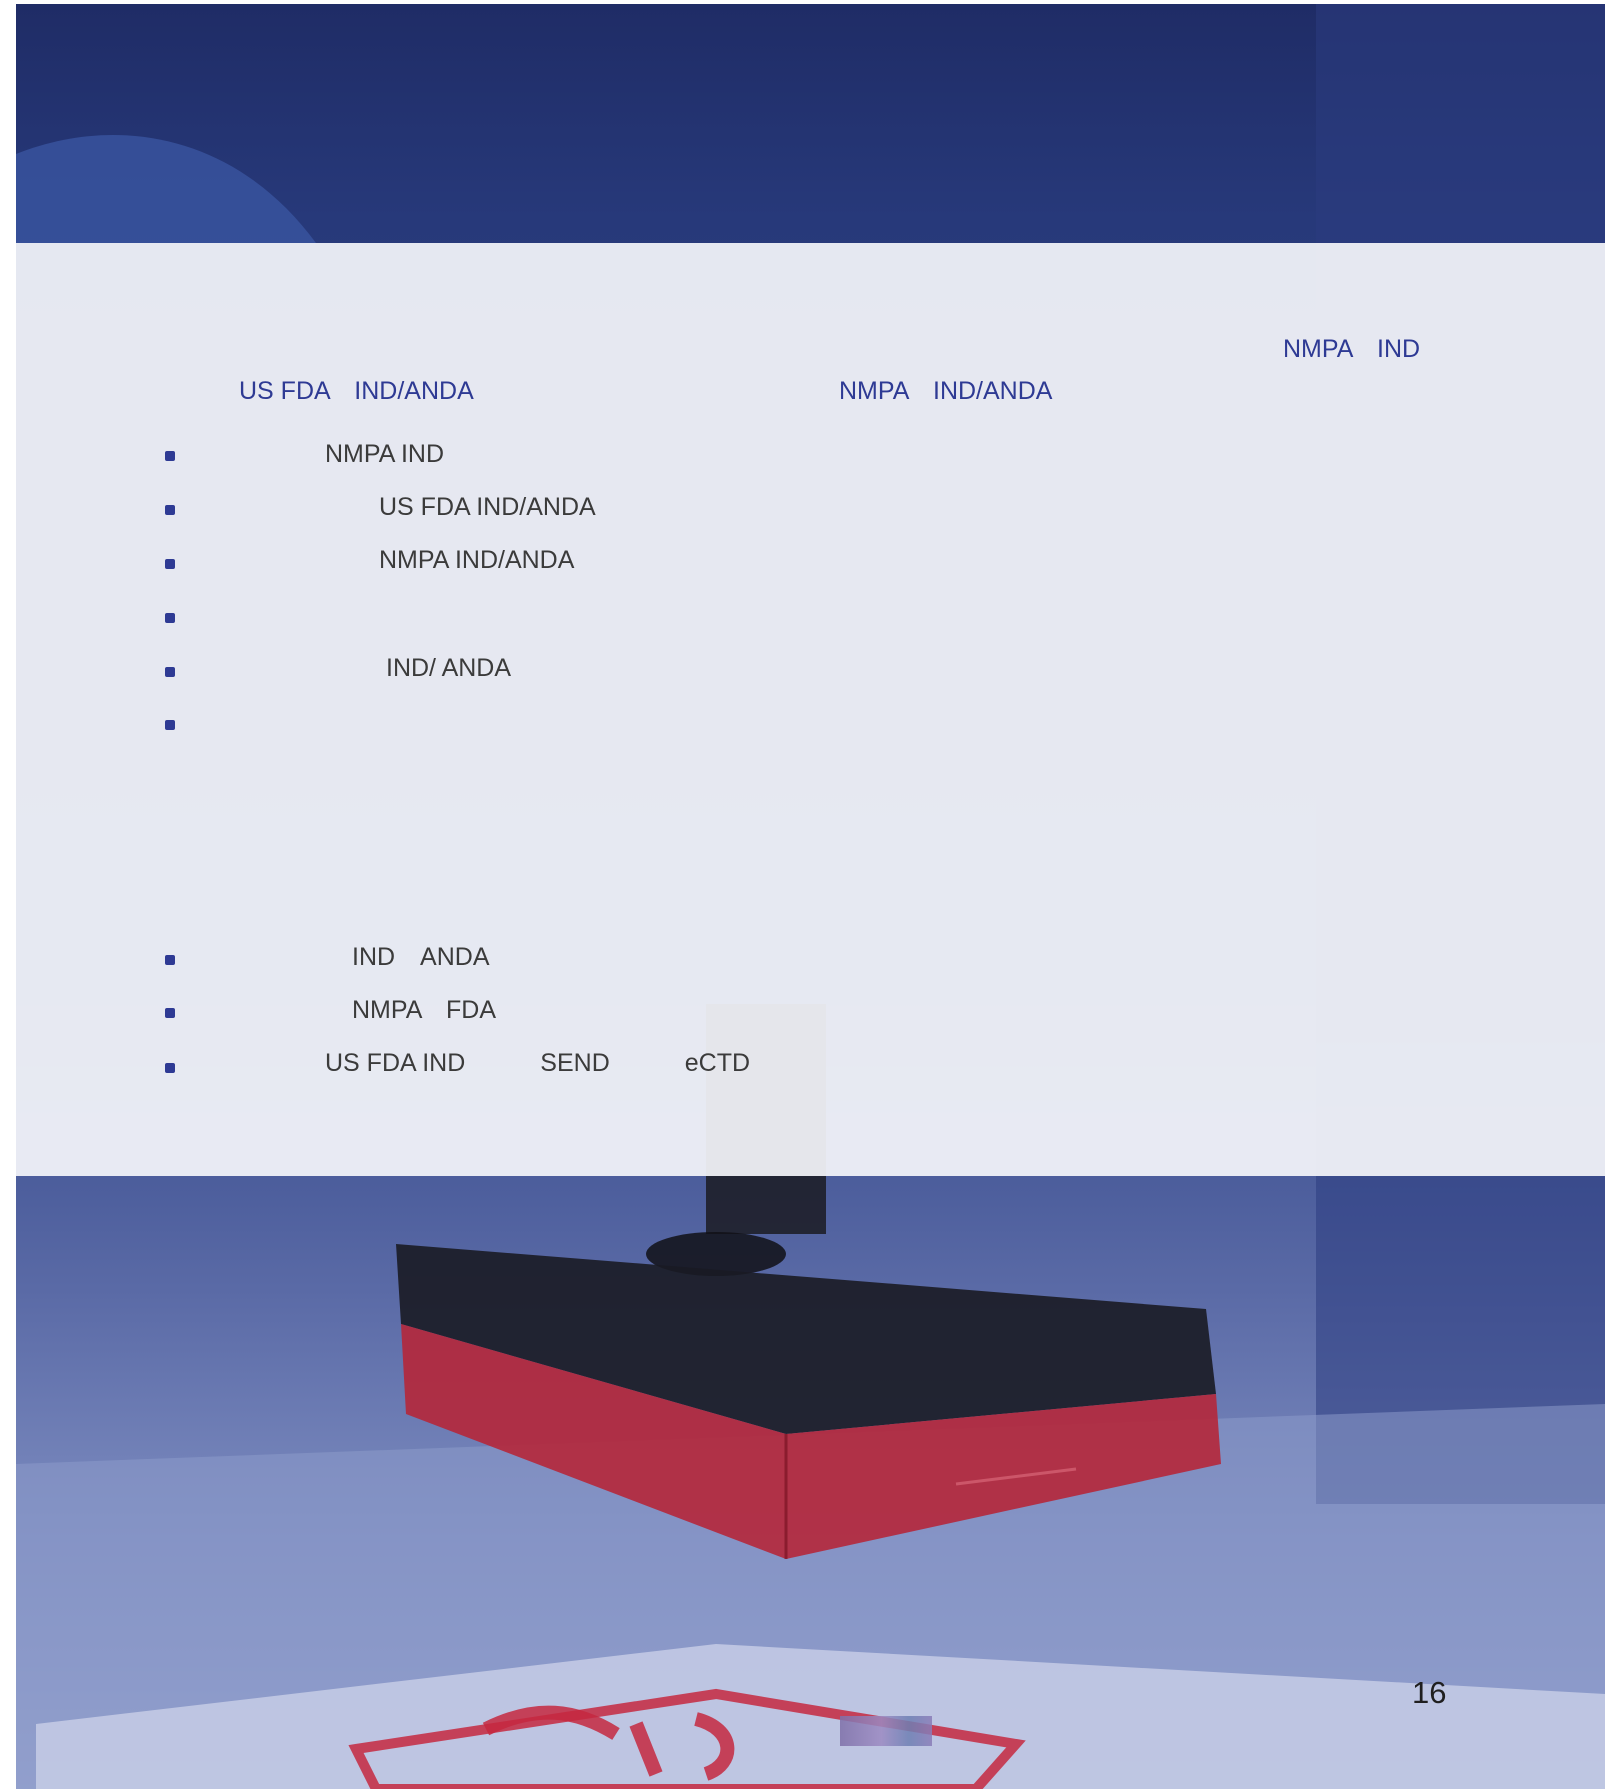 The width and height of the screenshot is (1605, 1789). Describe the element at coordinates (1429, 1692) in the screenshot. I see `page-number: 16` at that location.